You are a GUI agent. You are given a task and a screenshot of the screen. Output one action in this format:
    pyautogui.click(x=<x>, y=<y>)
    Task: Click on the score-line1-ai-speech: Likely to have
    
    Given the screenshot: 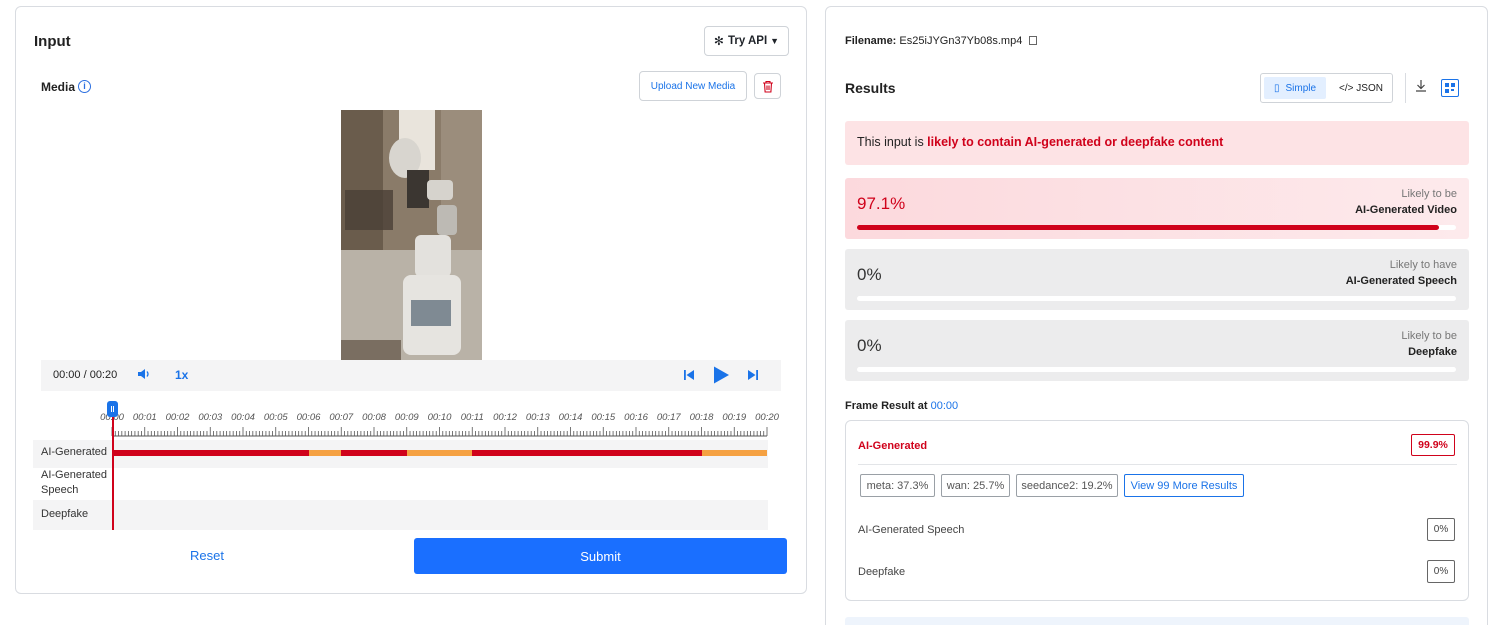 What is the action you would take?
    pyautogui.click(x=1423, y=265)
    